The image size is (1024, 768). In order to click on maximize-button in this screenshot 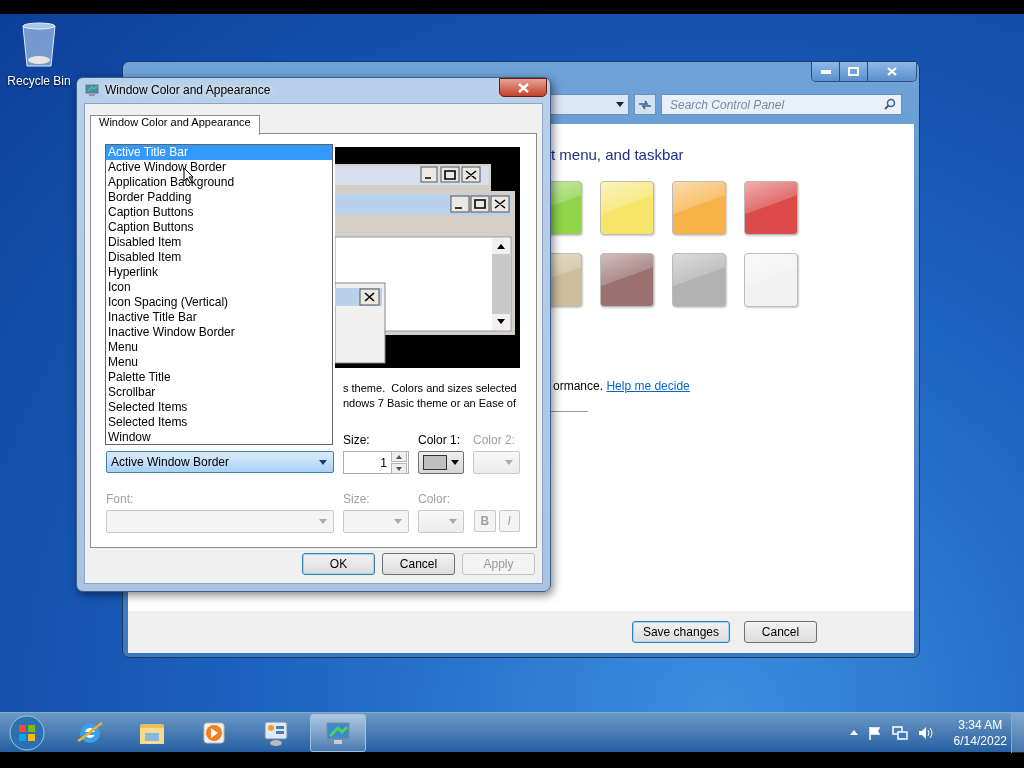, I will do `click(854, 71)`.